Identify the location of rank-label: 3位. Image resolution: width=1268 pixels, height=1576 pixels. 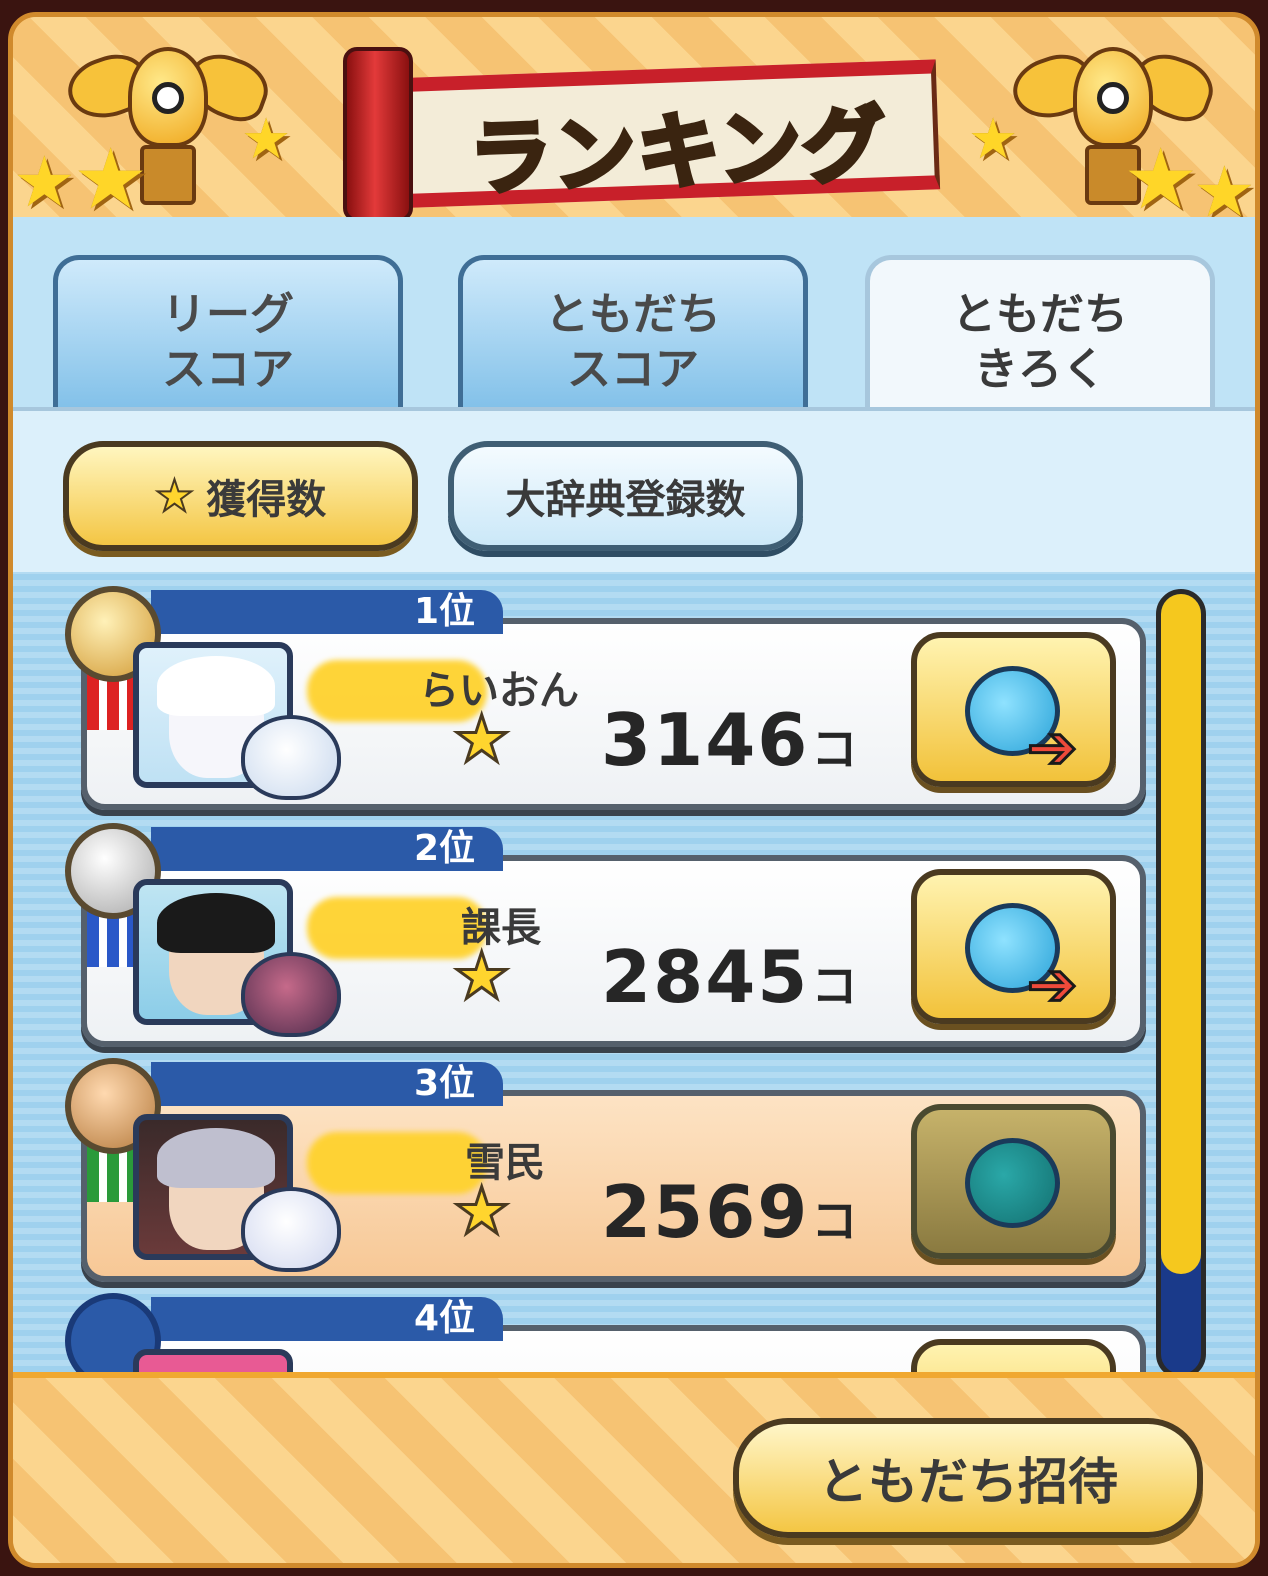
(327, 1084).